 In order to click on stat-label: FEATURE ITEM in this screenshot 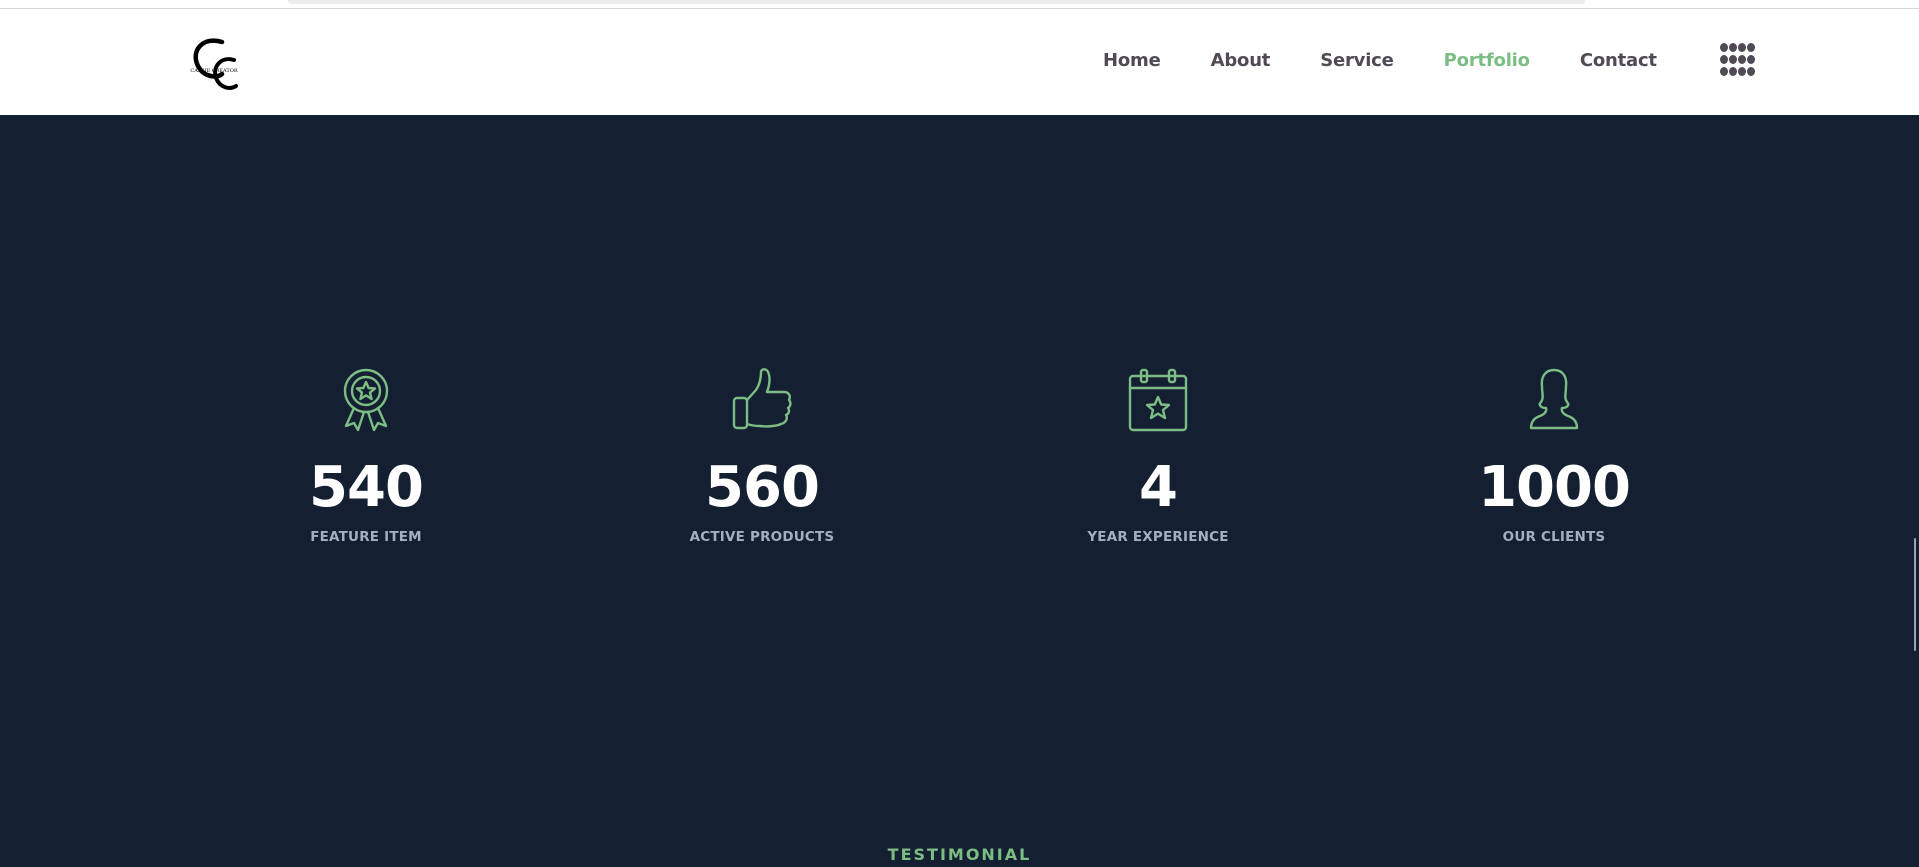, I will do `click(366, 537)`.